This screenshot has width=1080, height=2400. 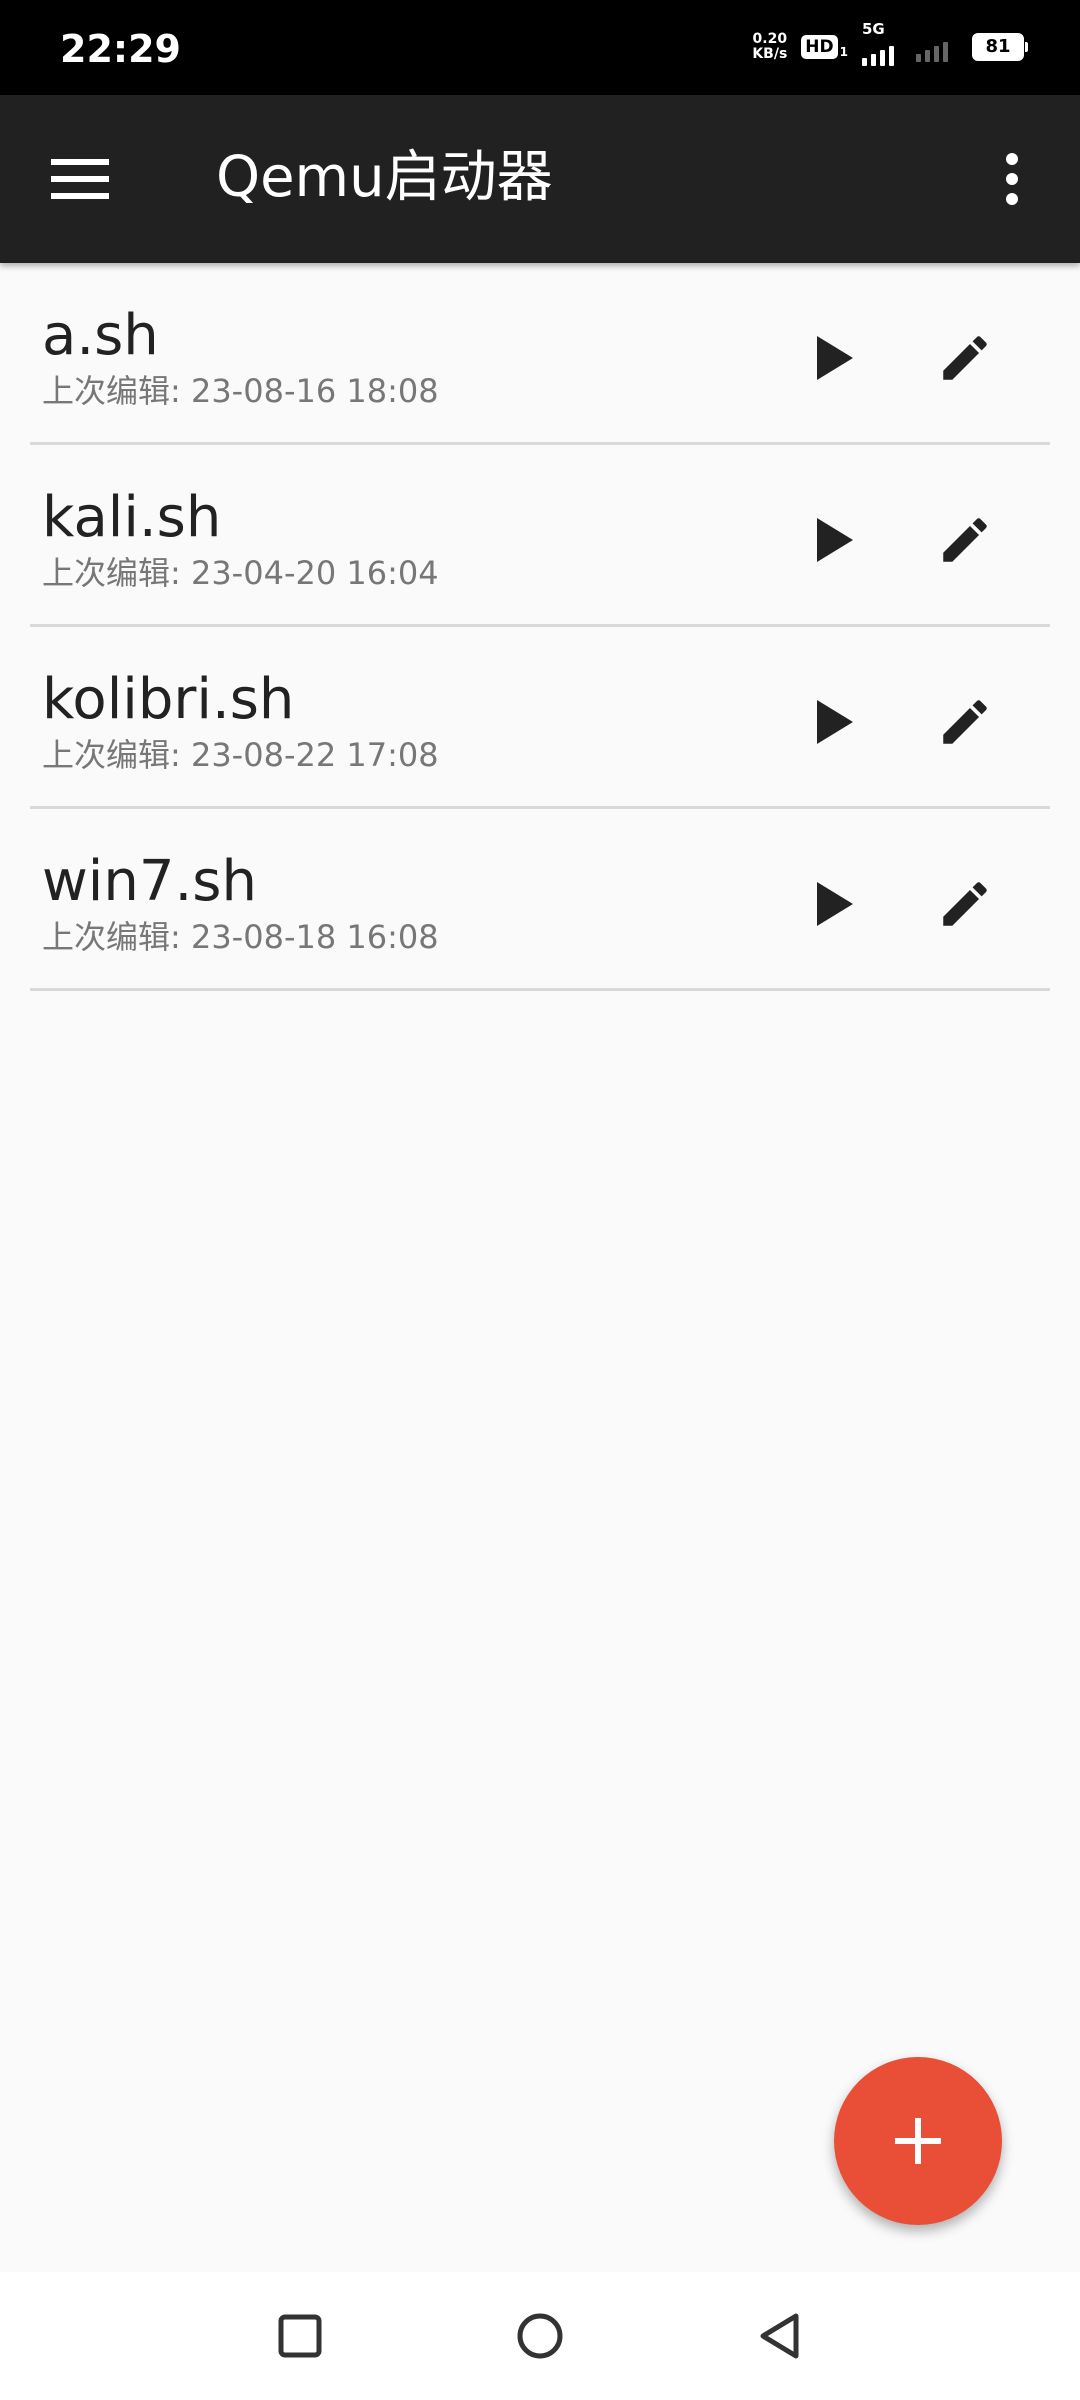 What do you see at coordinates (132, 517) in the screenshot?
I see `script-name: kali.sh` at bounding box center [132, 517].